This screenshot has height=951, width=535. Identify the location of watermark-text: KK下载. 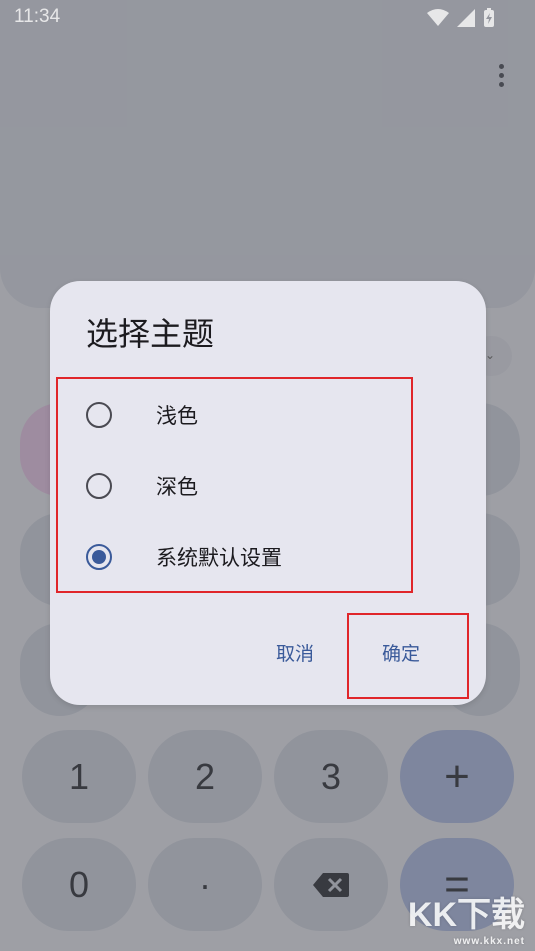
(466, 915).